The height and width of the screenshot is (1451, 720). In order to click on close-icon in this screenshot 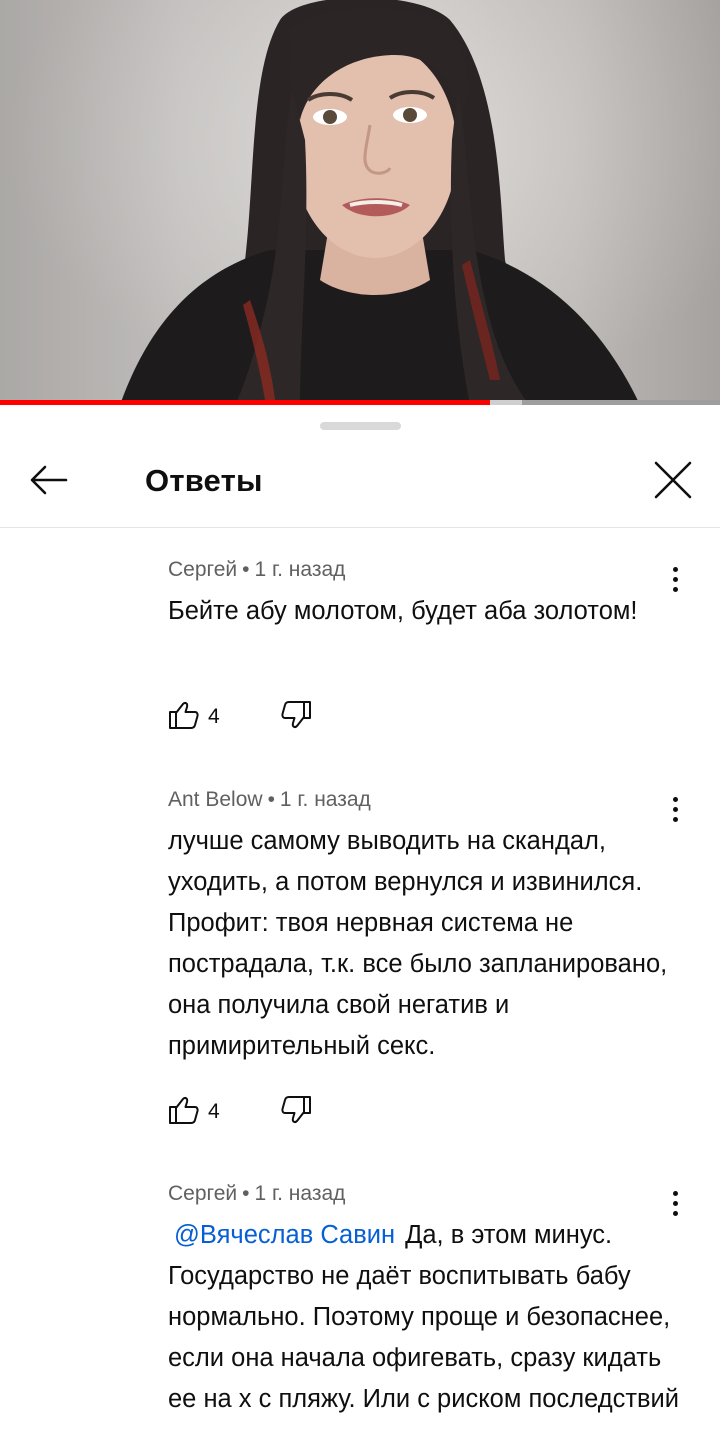, I will do `click(673, 480)`.